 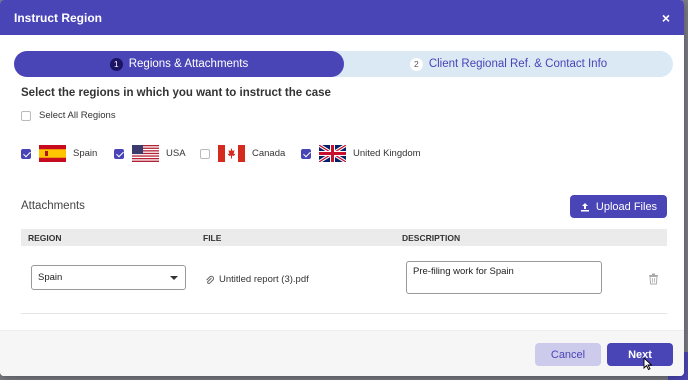 I want to click on column-header-description: DESCRIPTION, so click(x=431, y=238).